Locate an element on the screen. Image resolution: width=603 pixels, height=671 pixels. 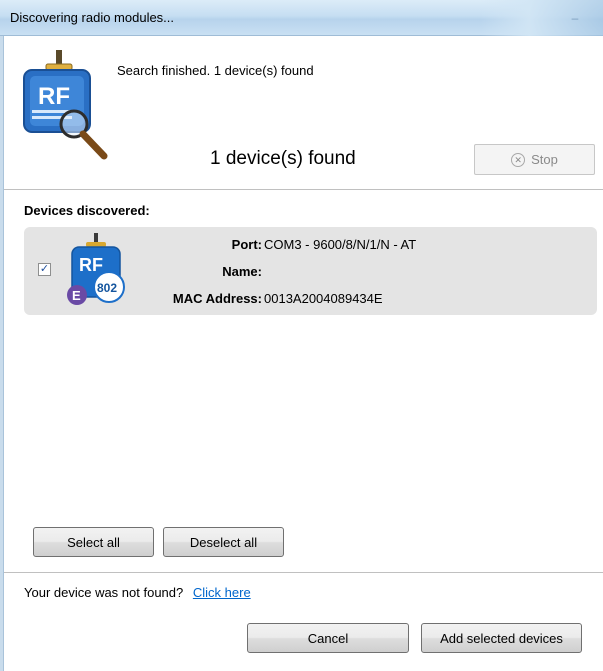
deselect-all-label: Deselect all is located at coordinates (223, 542).